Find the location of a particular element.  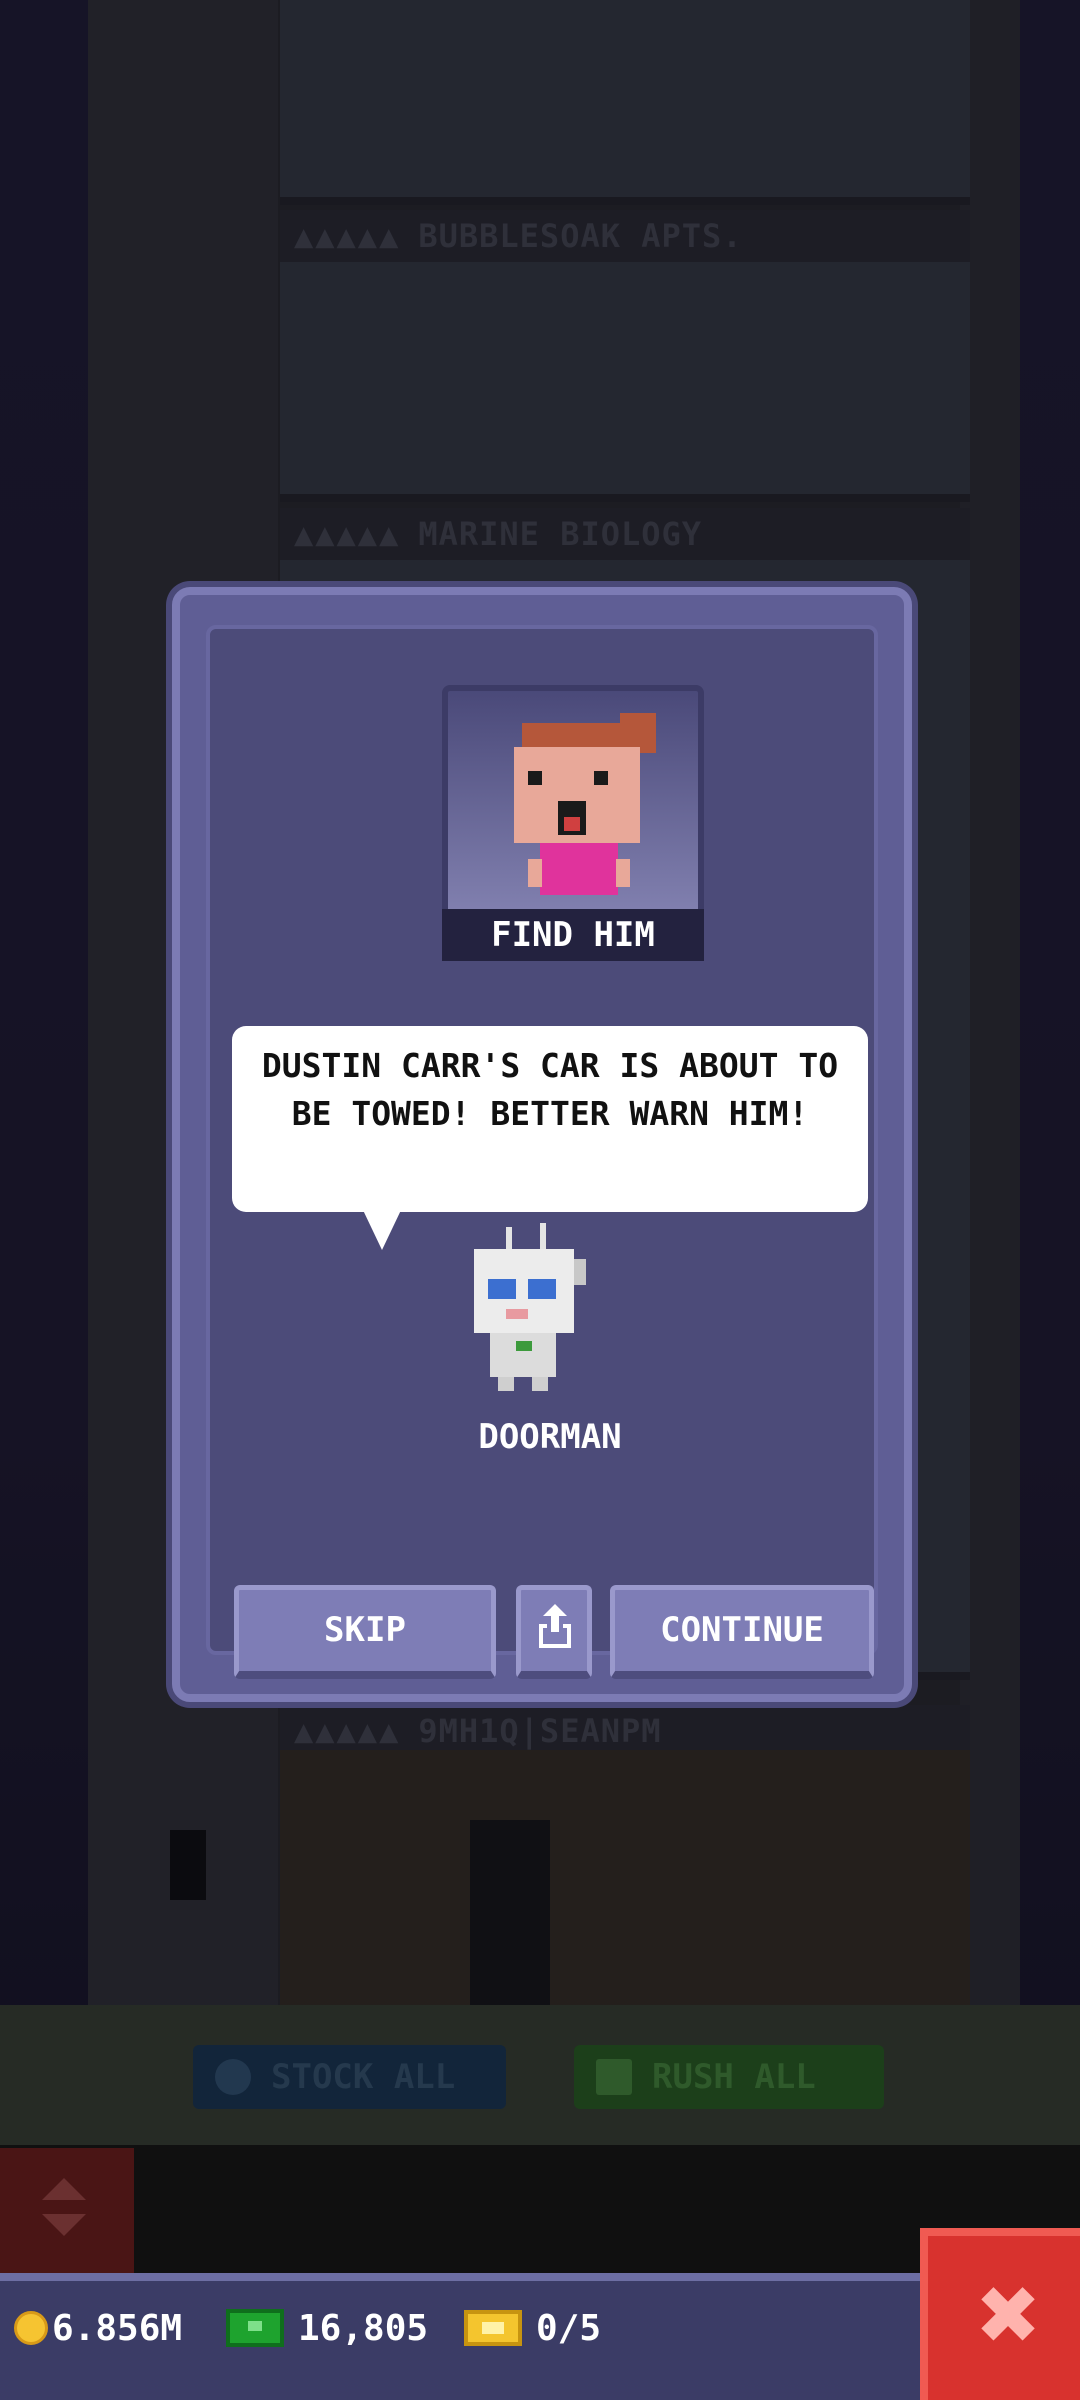

elevator-down-icon is located at coordinates (64, 2225).